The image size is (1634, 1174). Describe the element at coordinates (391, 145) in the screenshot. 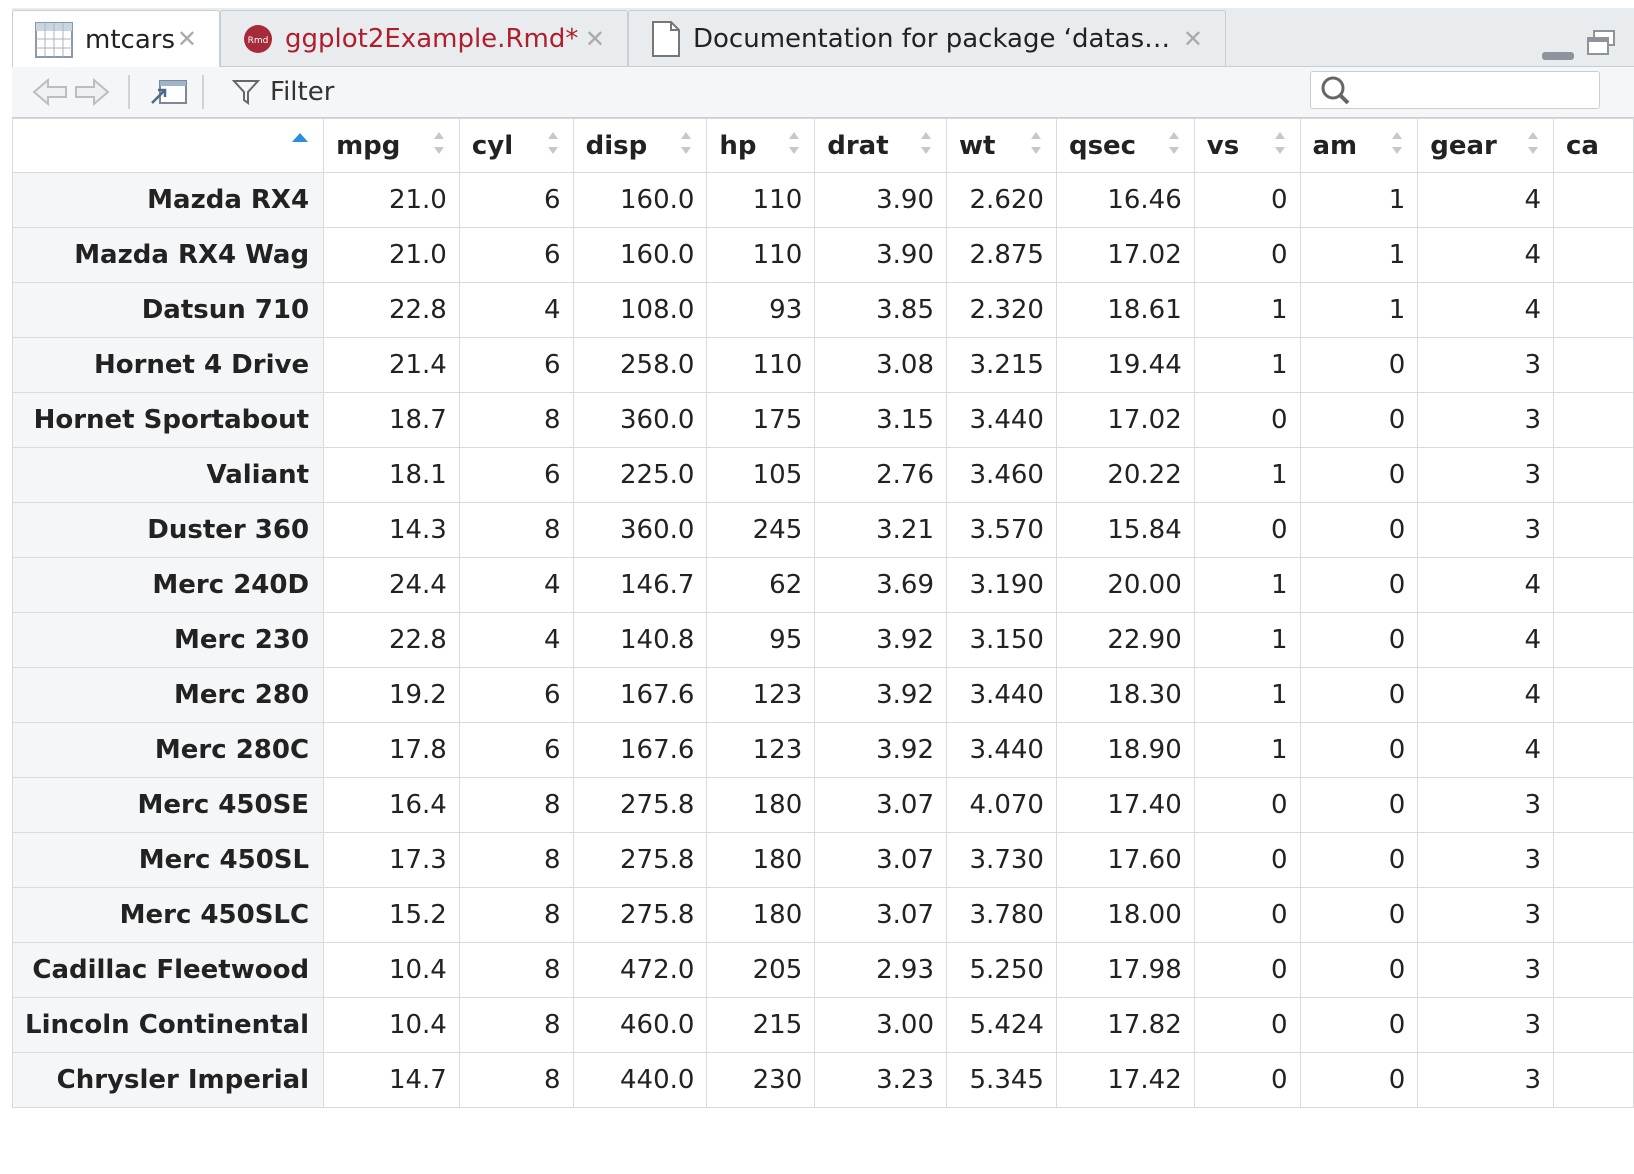

I see `column-header-mpg: mpg` at that location.